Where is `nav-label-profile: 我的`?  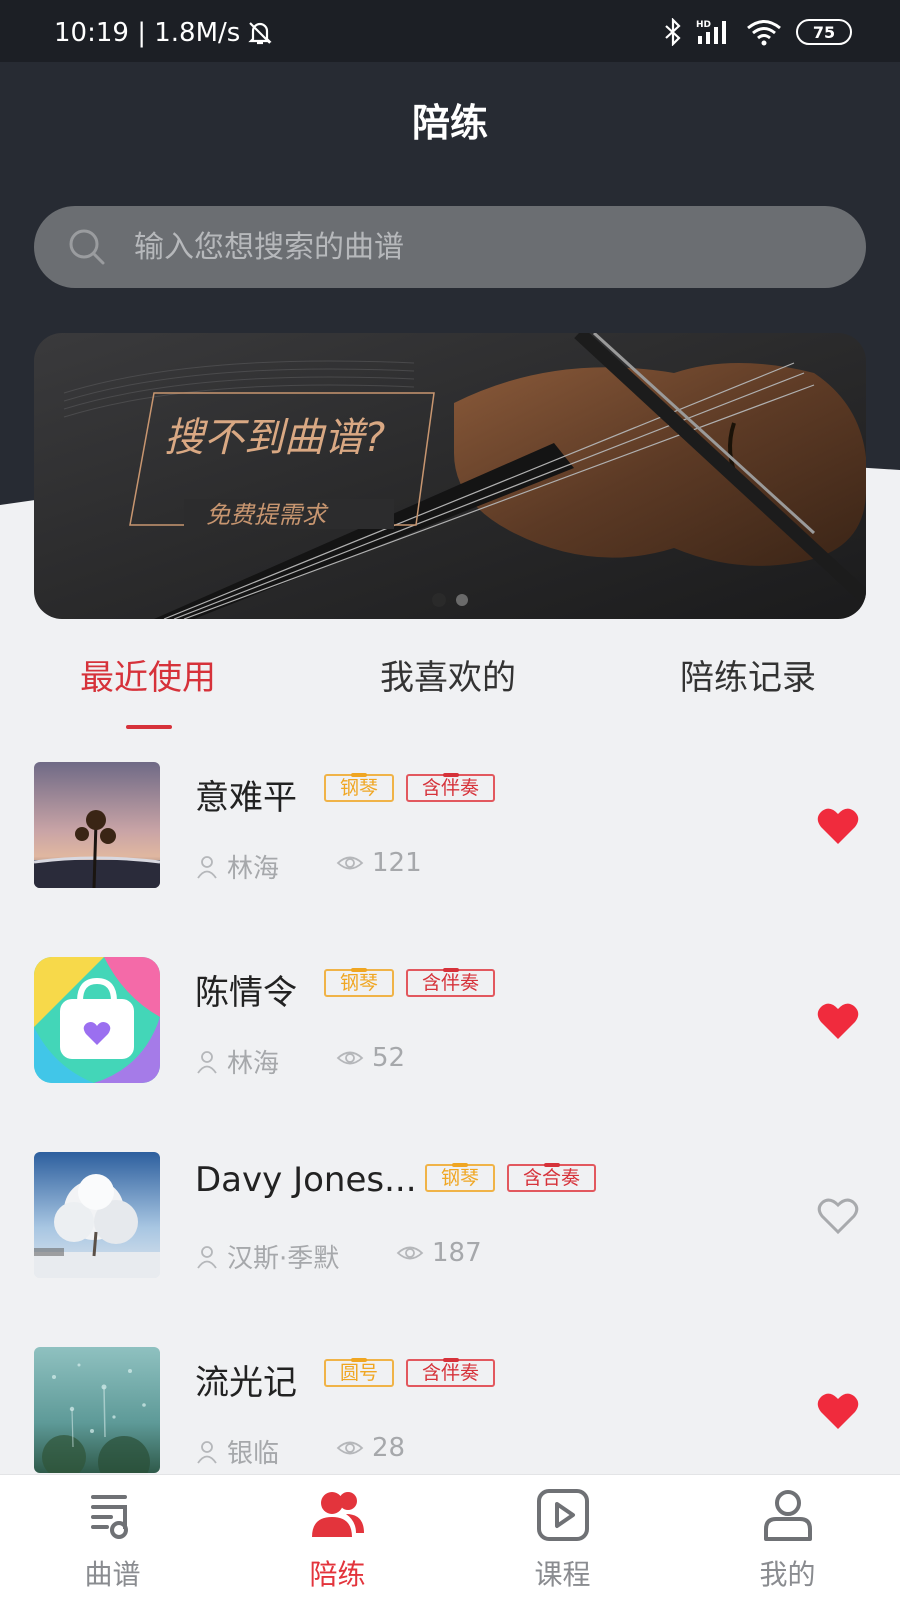 nav-label-profile: 我的 is located at coordinates (787, 1574).